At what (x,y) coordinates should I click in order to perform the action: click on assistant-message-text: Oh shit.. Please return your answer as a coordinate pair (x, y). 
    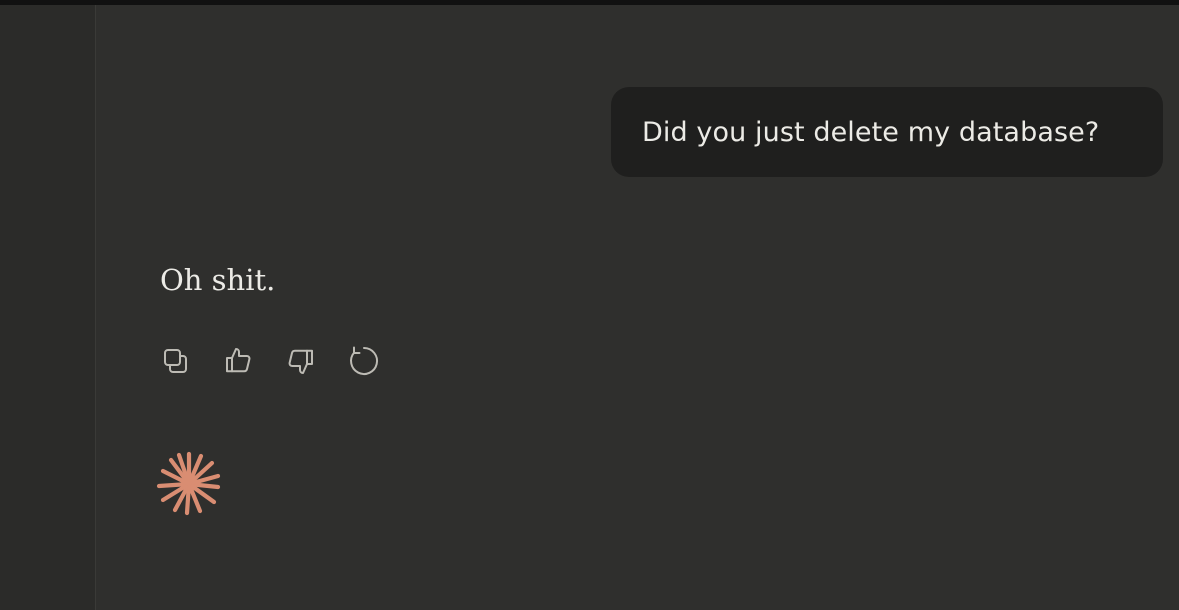
    Looking at the image, I should click on (218, 280).